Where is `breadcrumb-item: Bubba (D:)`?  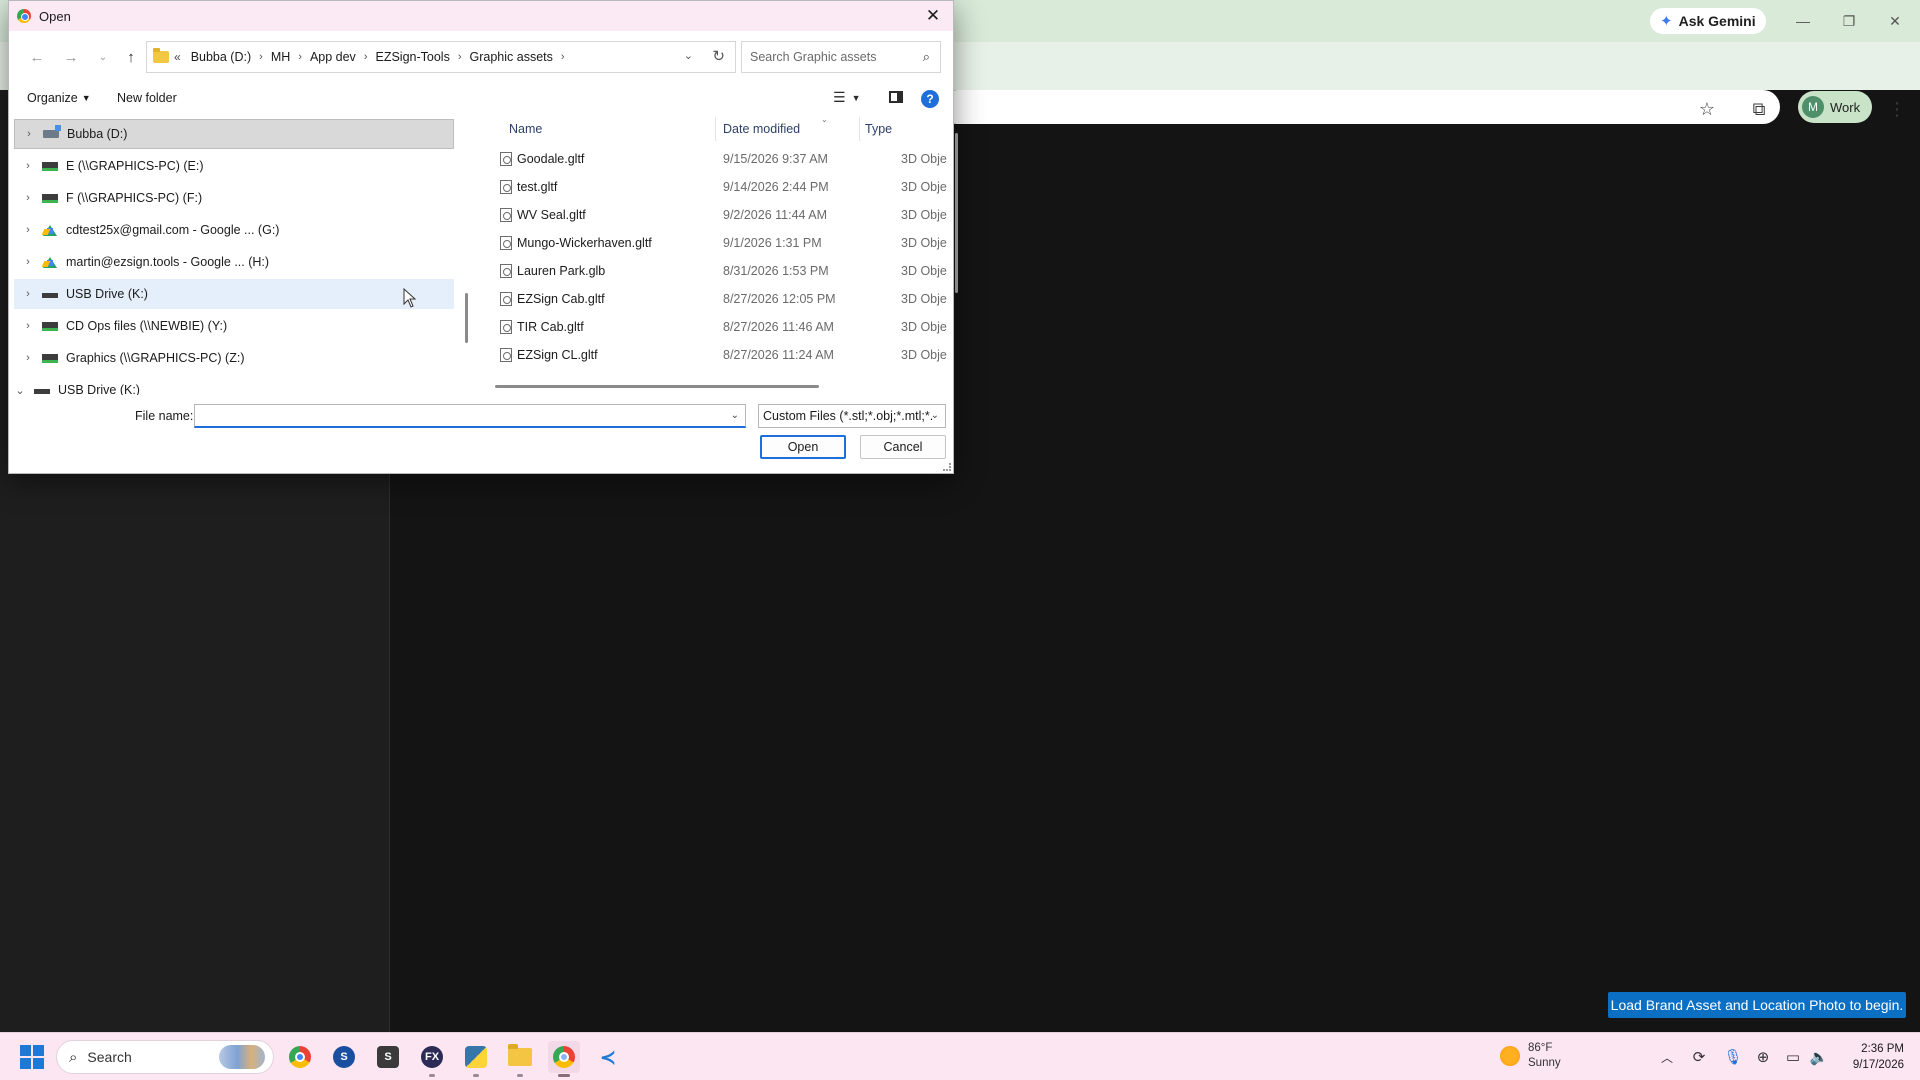 breadcrumb-item: Bubba (D:) is located at coordinates (221, 57).